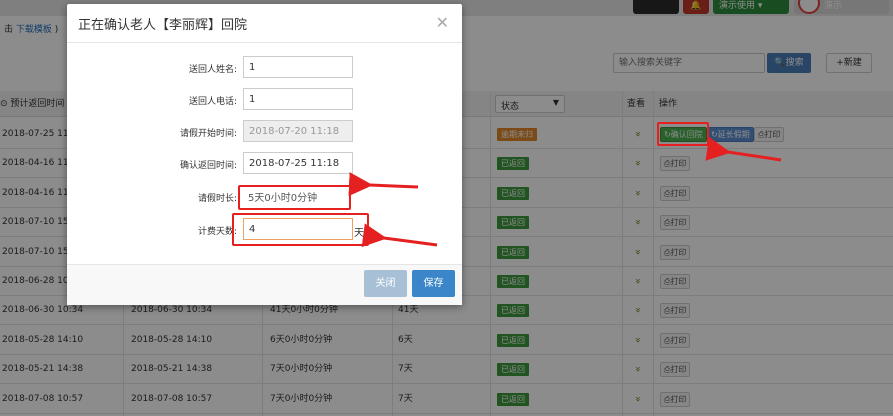 This screenshot has width=893, height=416. What do you see at coordinates (298, 67) in the screenshot?
I see `returner-name-field` at bounding box center [298, 67].